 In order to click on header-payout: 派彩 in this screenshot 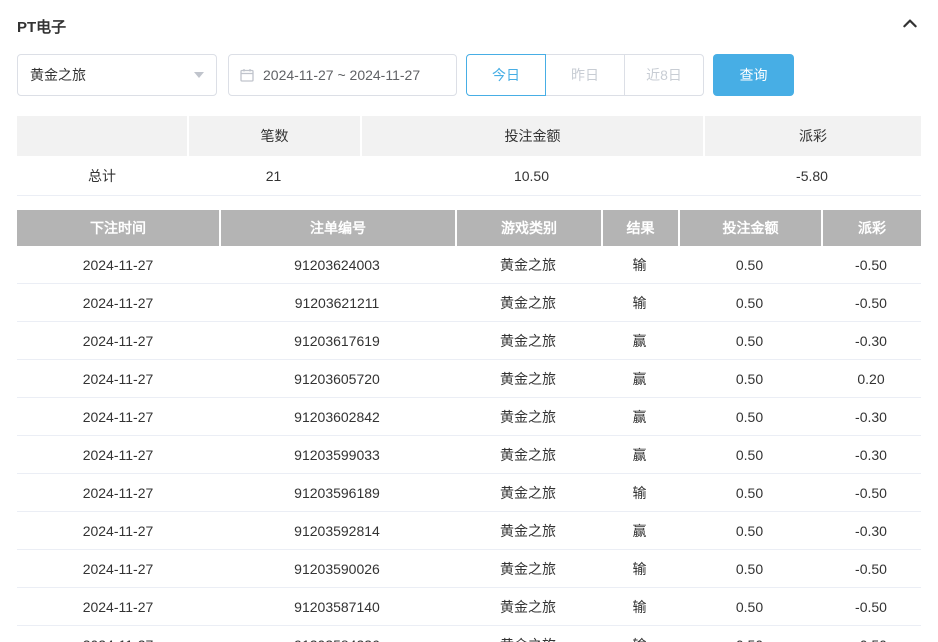, I will do `click(871, 228)`.